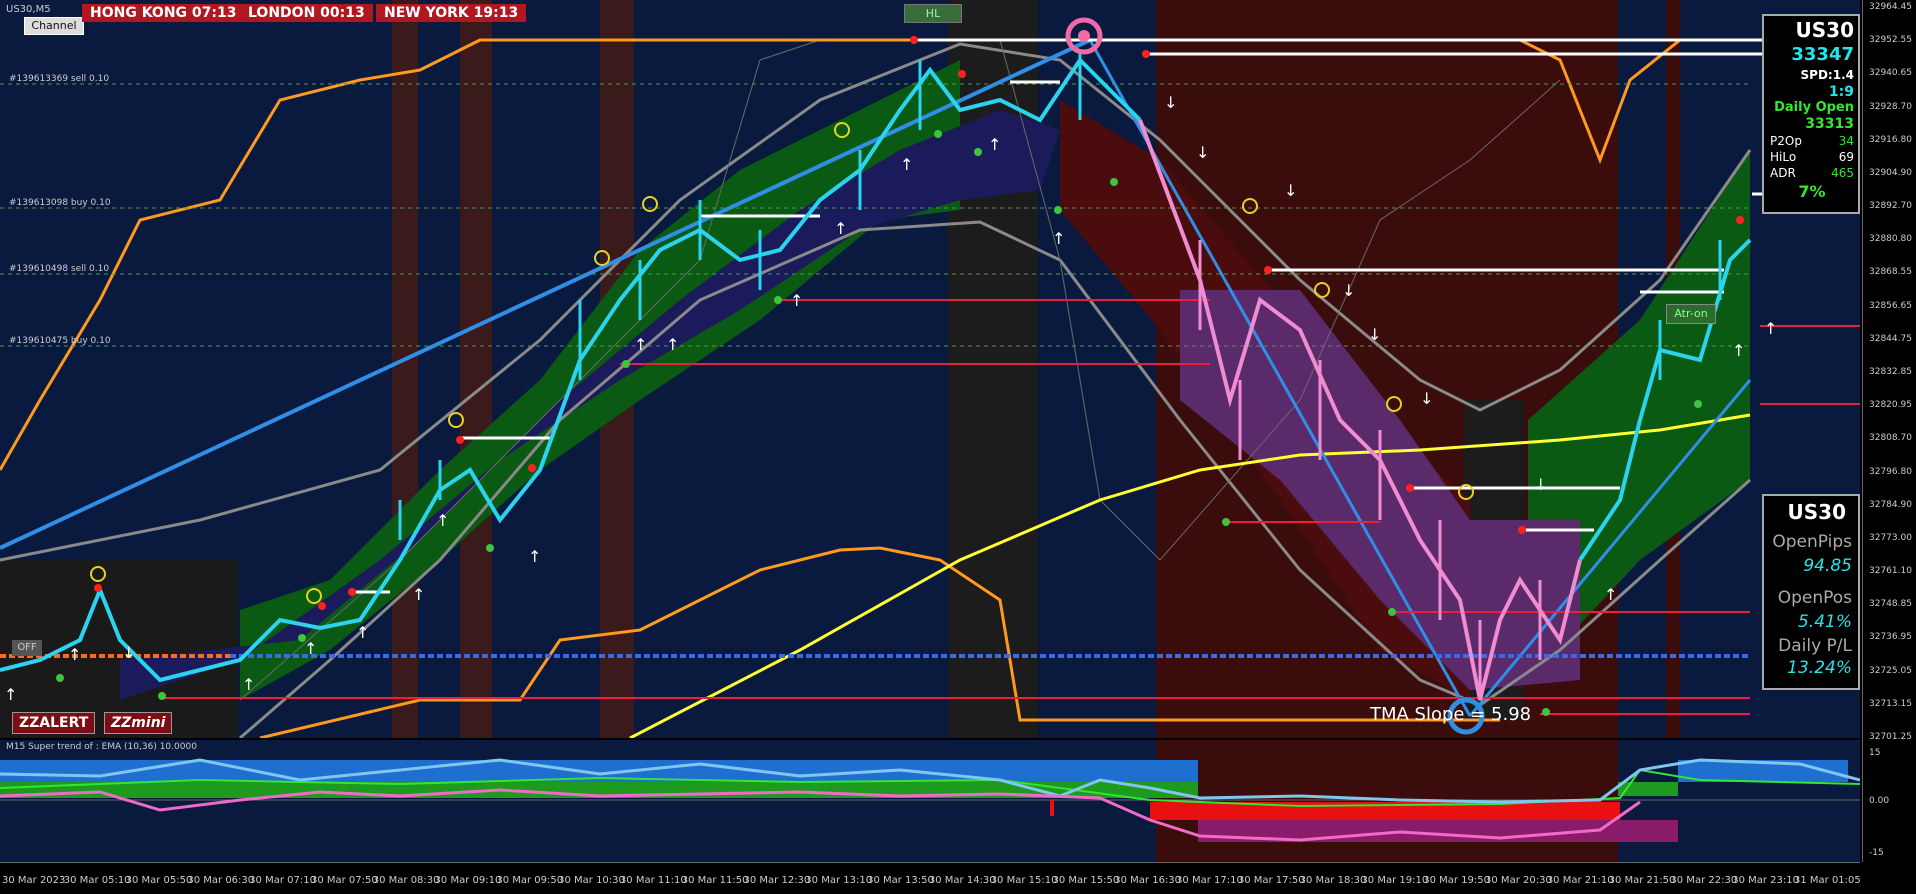 The image size is (1916, 894). What do you see at coordinates (777, 880) in the screenshot?
I see `time-tick-label: 30 Mar 12:30` at bounding box center [777, 880].